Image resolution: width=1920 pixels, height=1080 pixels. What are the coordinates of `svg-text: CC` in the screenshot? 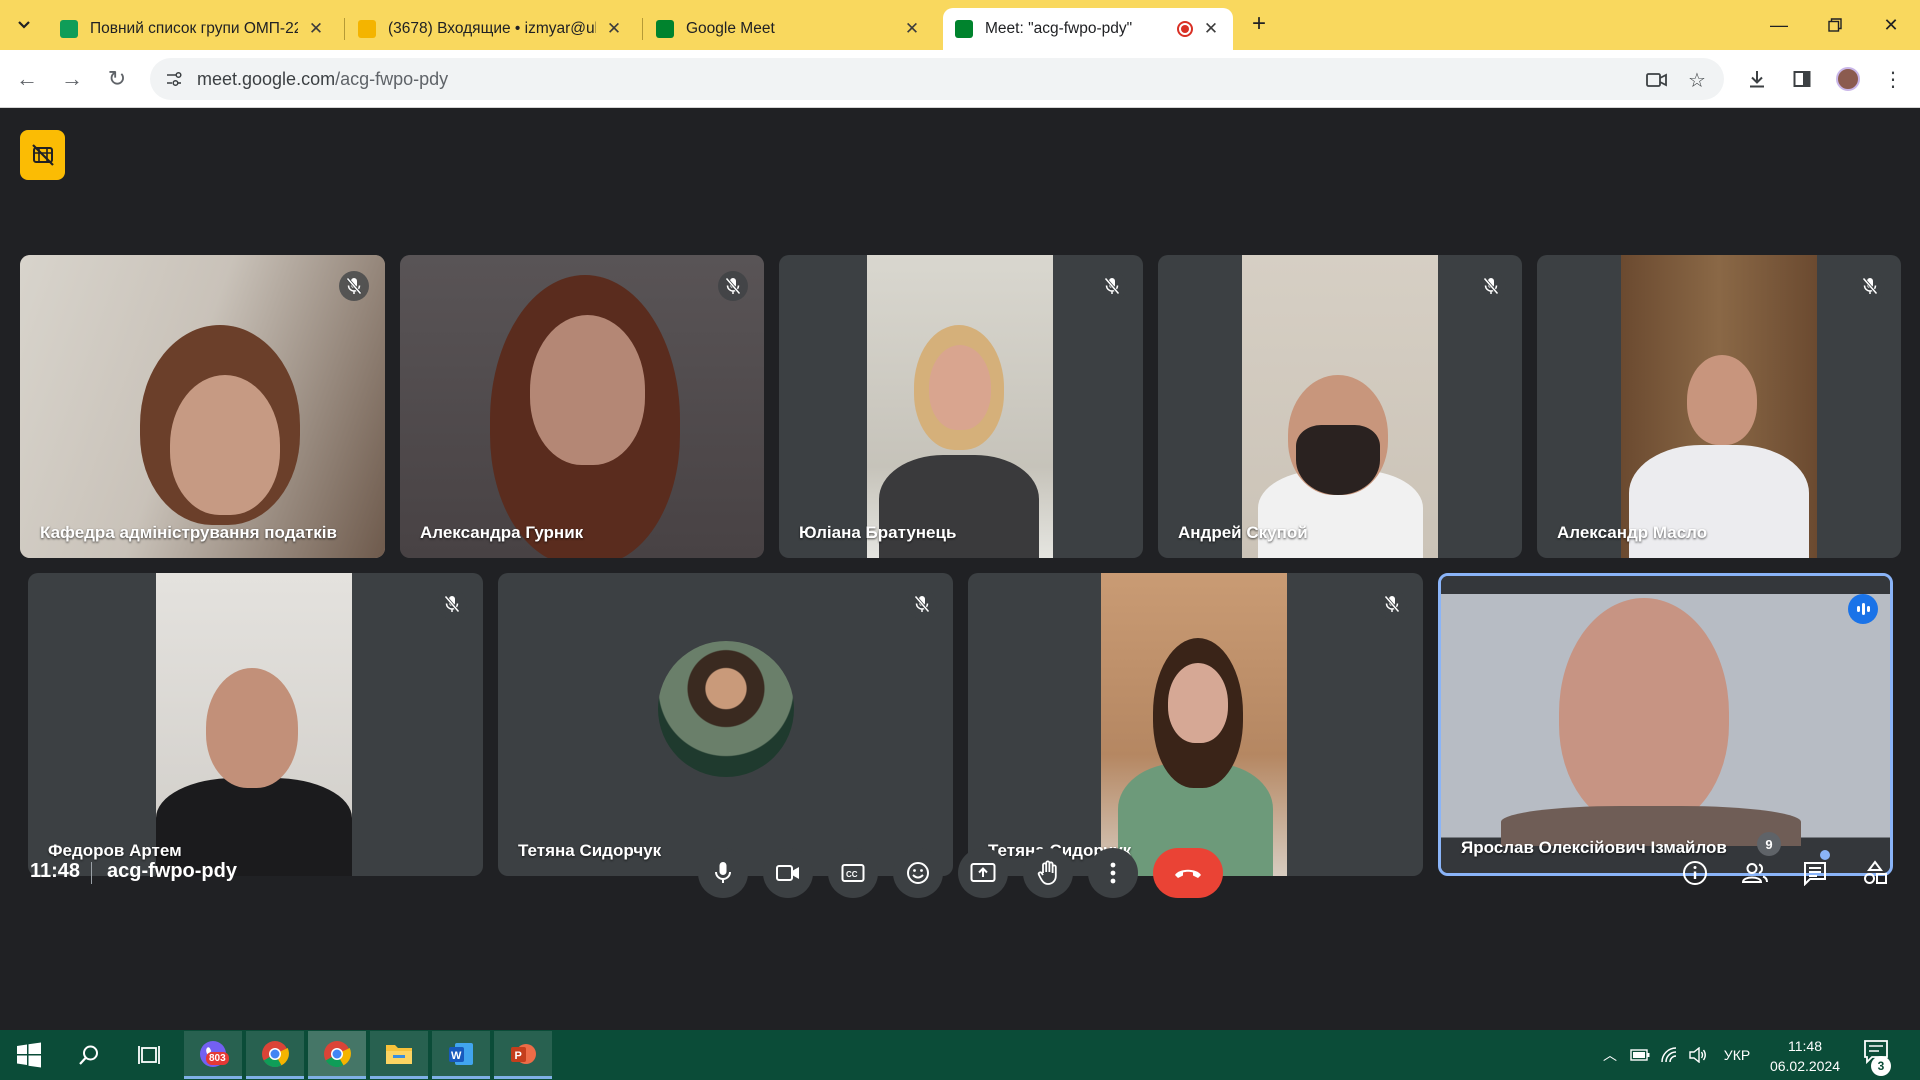 It's located at (852, 874).